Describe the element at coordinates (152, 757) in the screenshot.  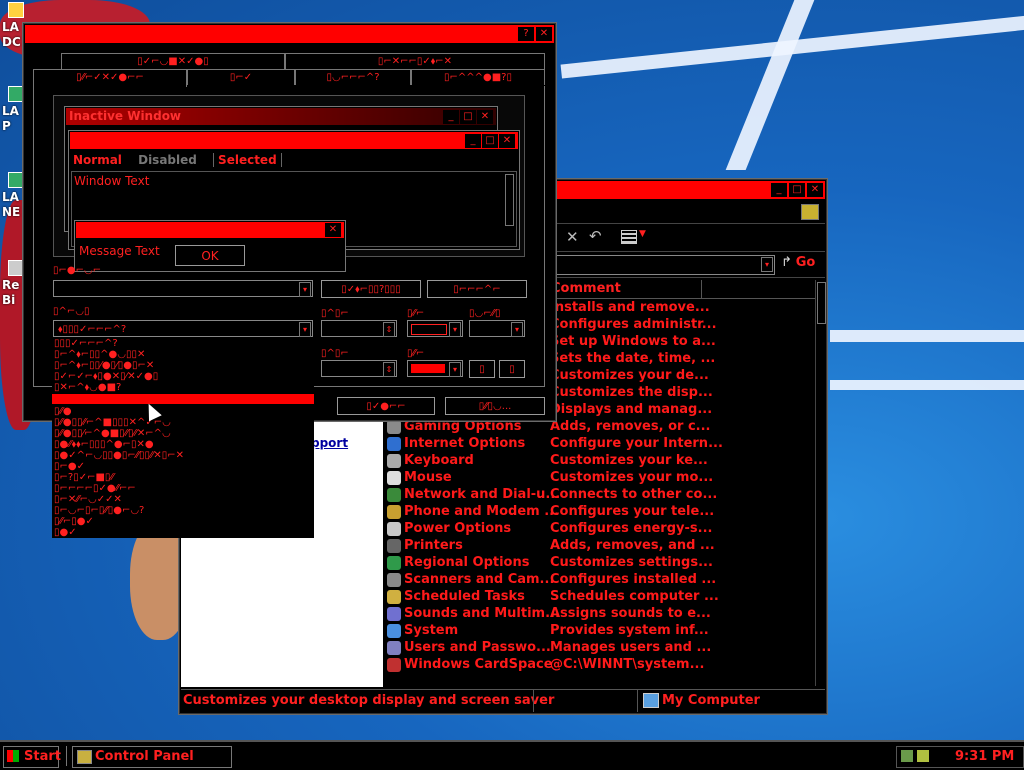
I see `taskbar-task-control-panel: Control Panel` at that location.